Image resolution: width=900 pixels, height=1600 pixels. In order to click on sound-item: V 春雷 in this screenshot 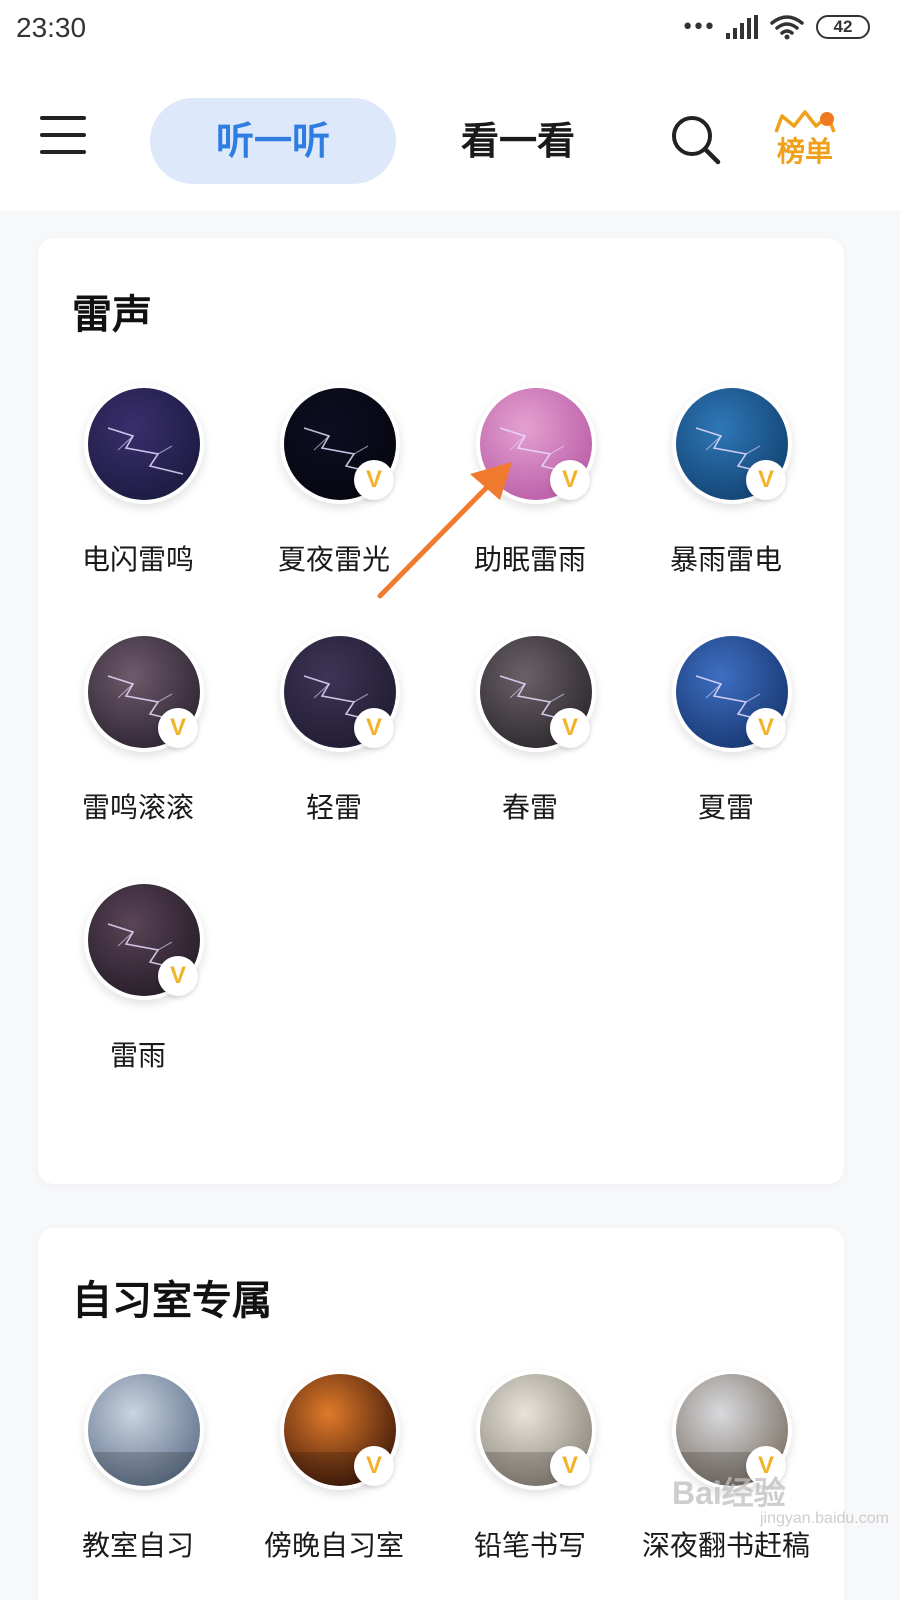, I will do `click(530, 747)`.